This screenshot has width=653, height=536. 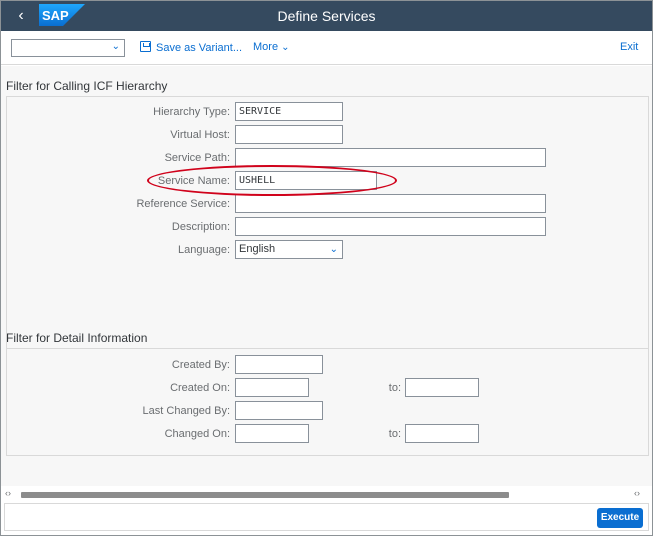 What do you see at coordinates (326, 48) in the screenshot?
I see `toolbar: ⌄ Save as Variant... More ⌄ Exit` at bounding box center [326, 48].